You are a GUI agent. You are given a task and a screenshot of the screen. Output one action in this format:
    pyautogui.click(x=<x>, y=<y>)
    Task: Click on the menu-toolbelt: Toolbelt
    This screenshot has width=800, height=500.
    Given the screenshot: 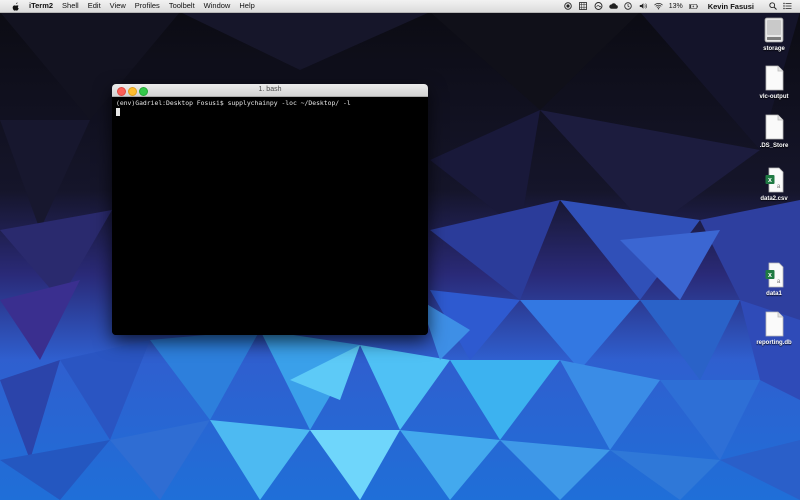 What is the action you would take?
    pyautogui.click(x=182, y=6)
    